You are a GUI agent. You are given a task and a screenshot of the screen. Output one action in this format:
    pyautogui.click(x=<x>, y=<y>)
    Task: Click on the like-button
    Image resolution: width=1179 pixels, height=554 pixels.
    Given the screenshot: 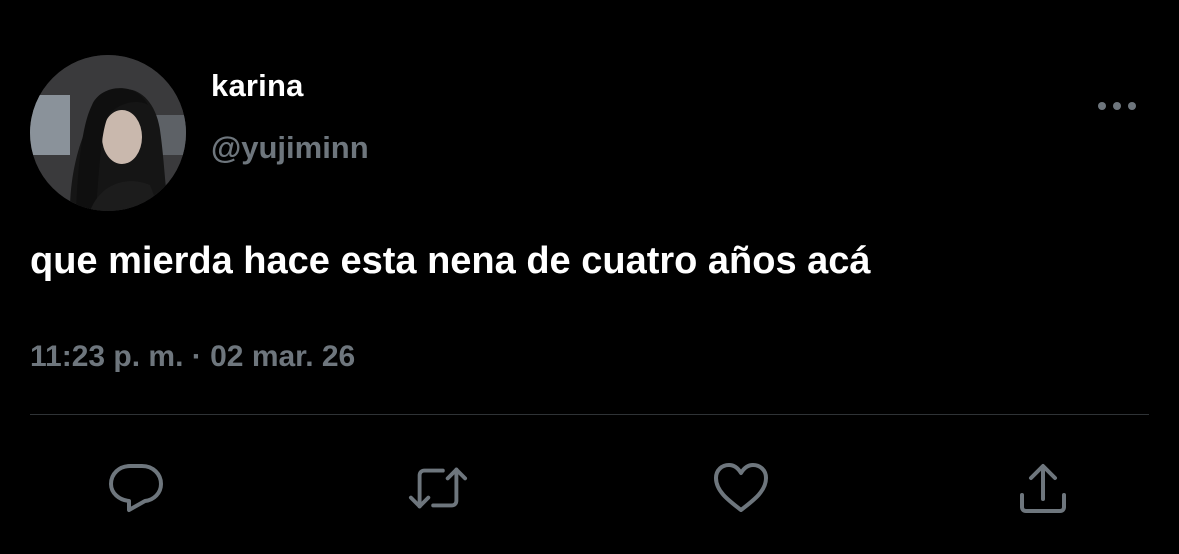 What is the action you would take?
    pyautogui.click(x=741, y=488)
    